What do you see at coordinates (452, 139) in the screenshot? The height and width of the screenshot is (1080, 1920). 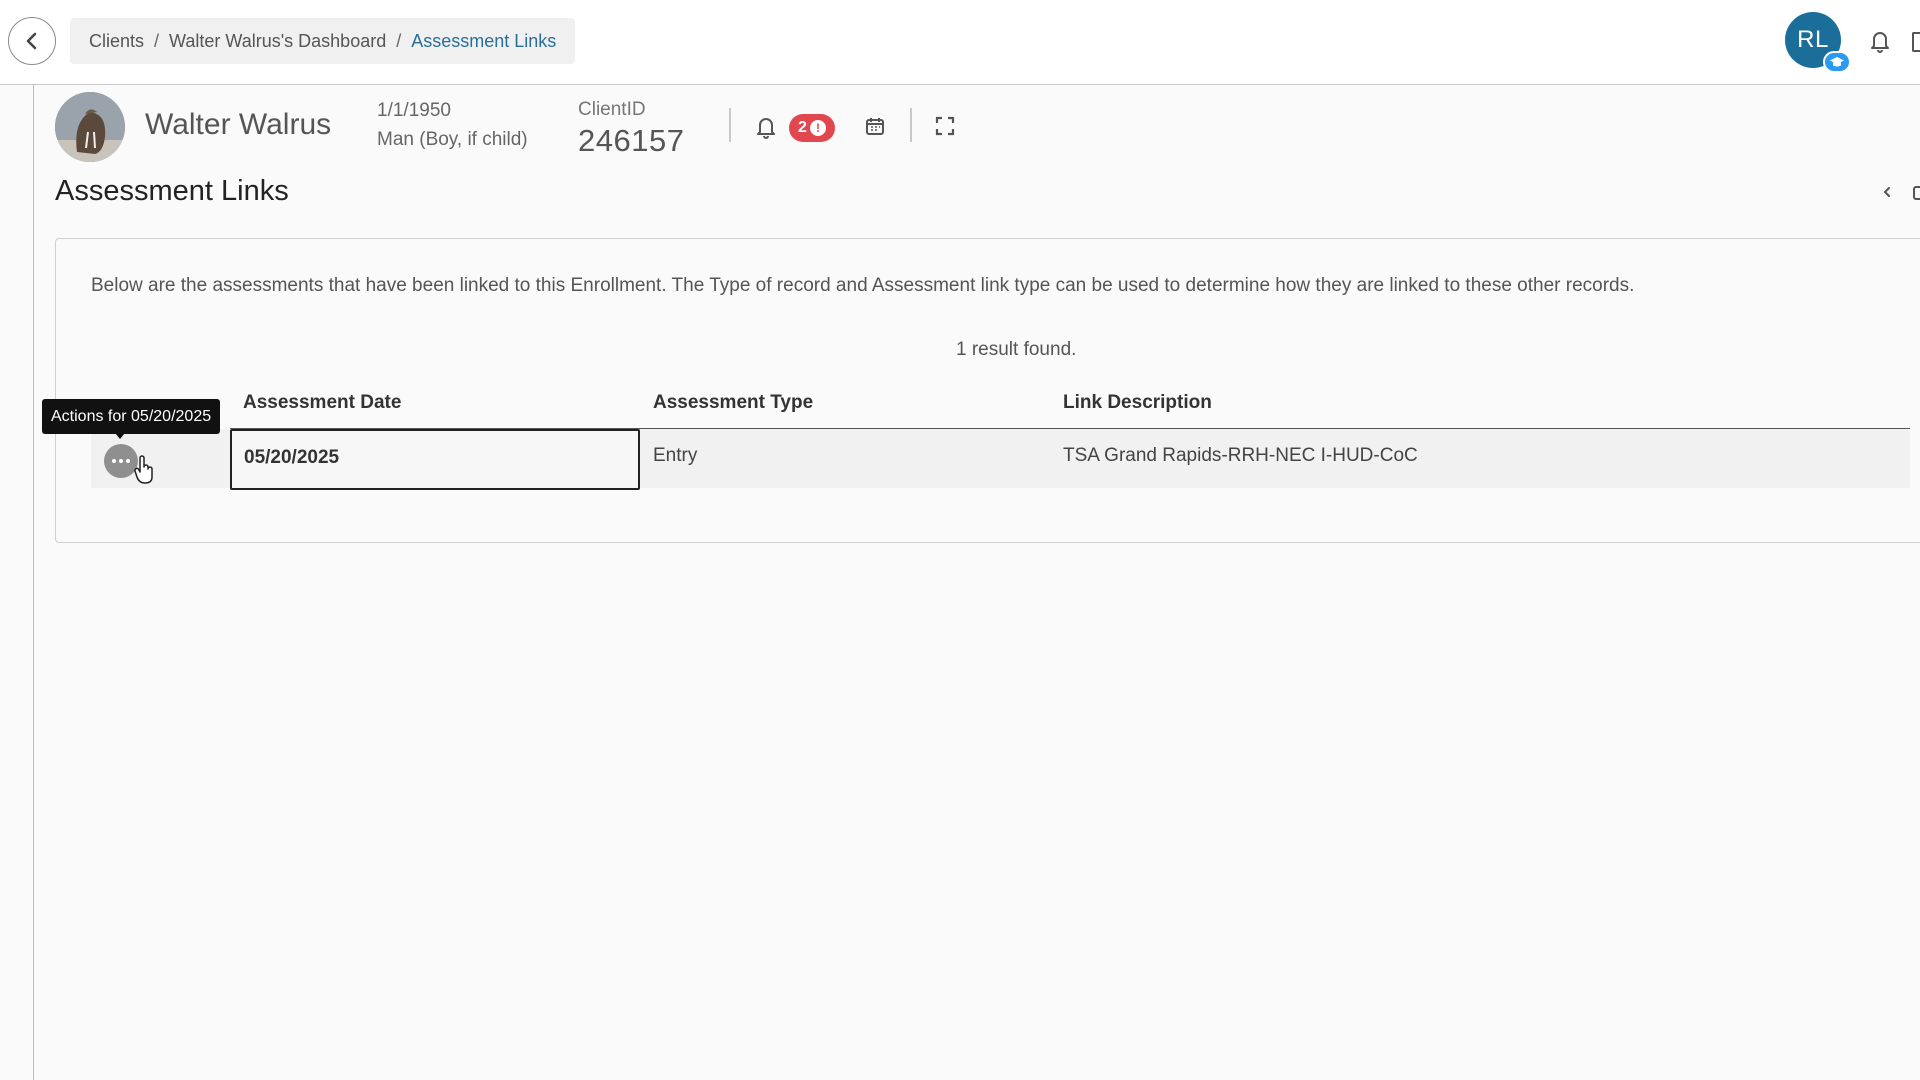 I see `client-gender: Man (Boy, if child)` at bounding box center [452, 139].